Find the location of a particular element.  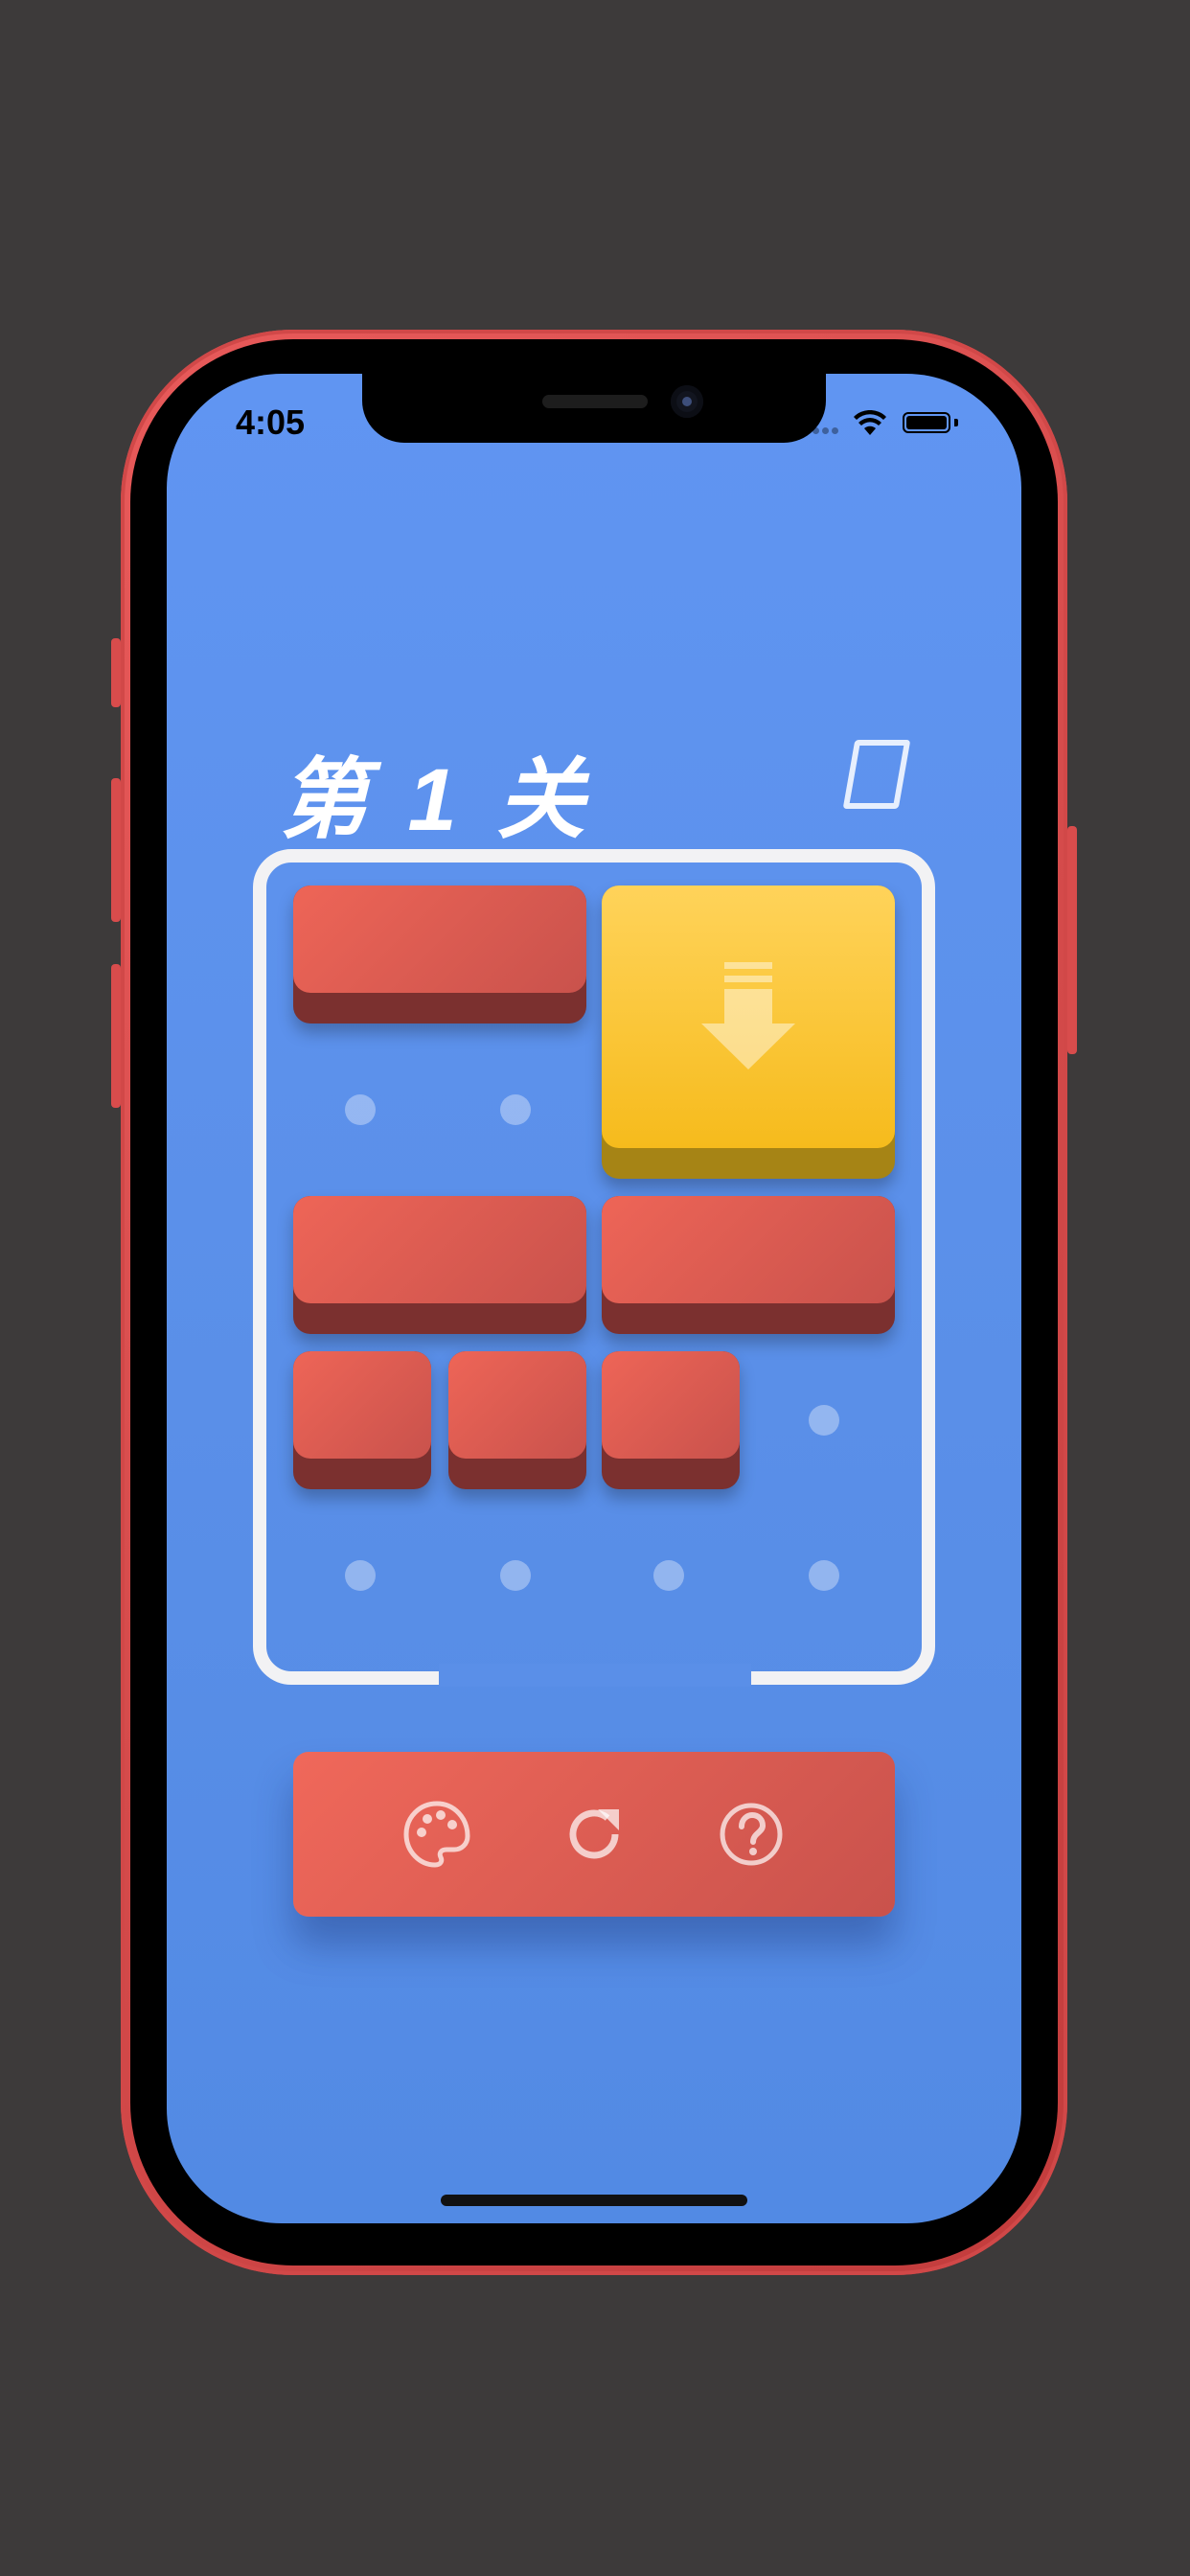

settings-glyph-icon is located at coordinates (876, 774).